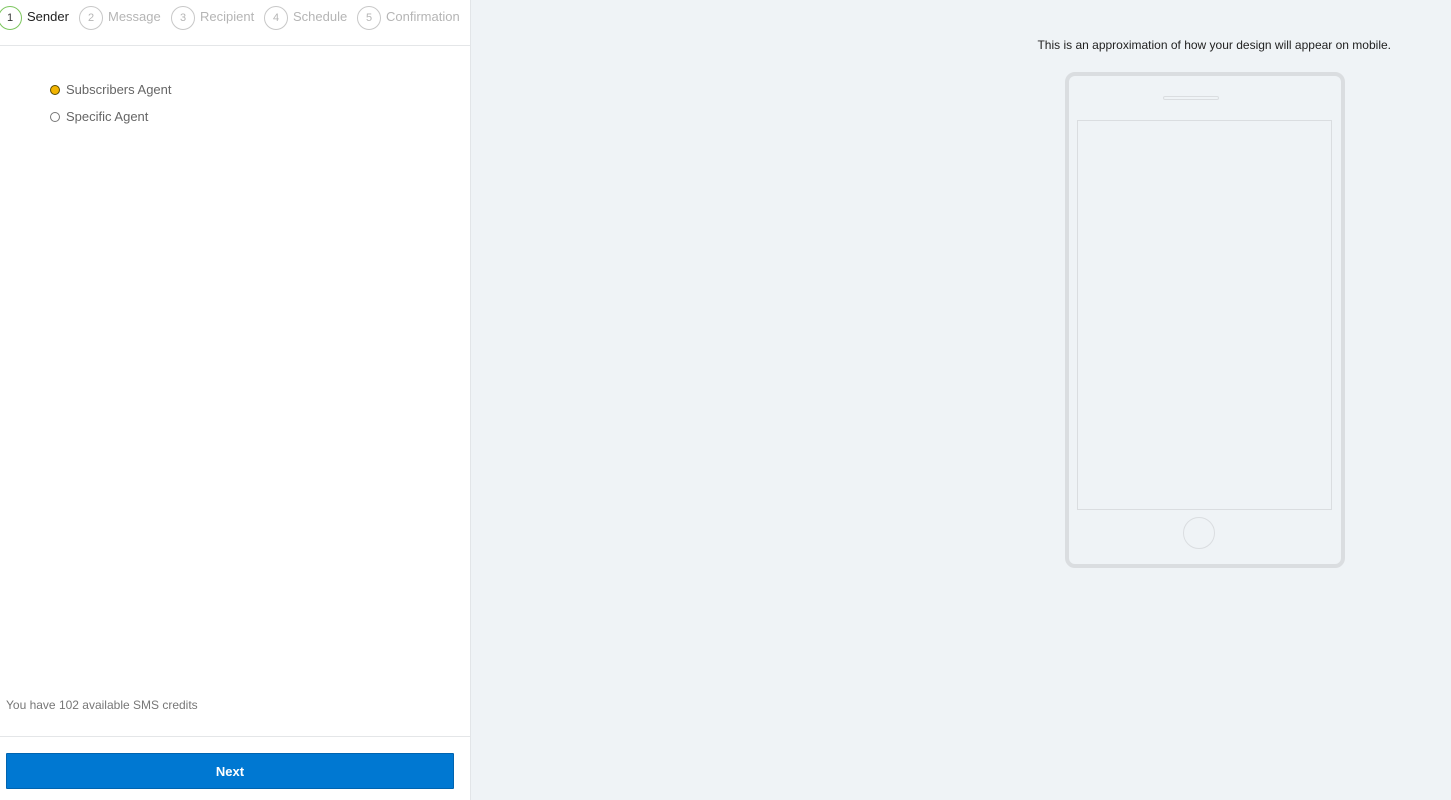  Describe the element at coordinates (55, 116) in the screenshot. I see `radio-button` at that location.